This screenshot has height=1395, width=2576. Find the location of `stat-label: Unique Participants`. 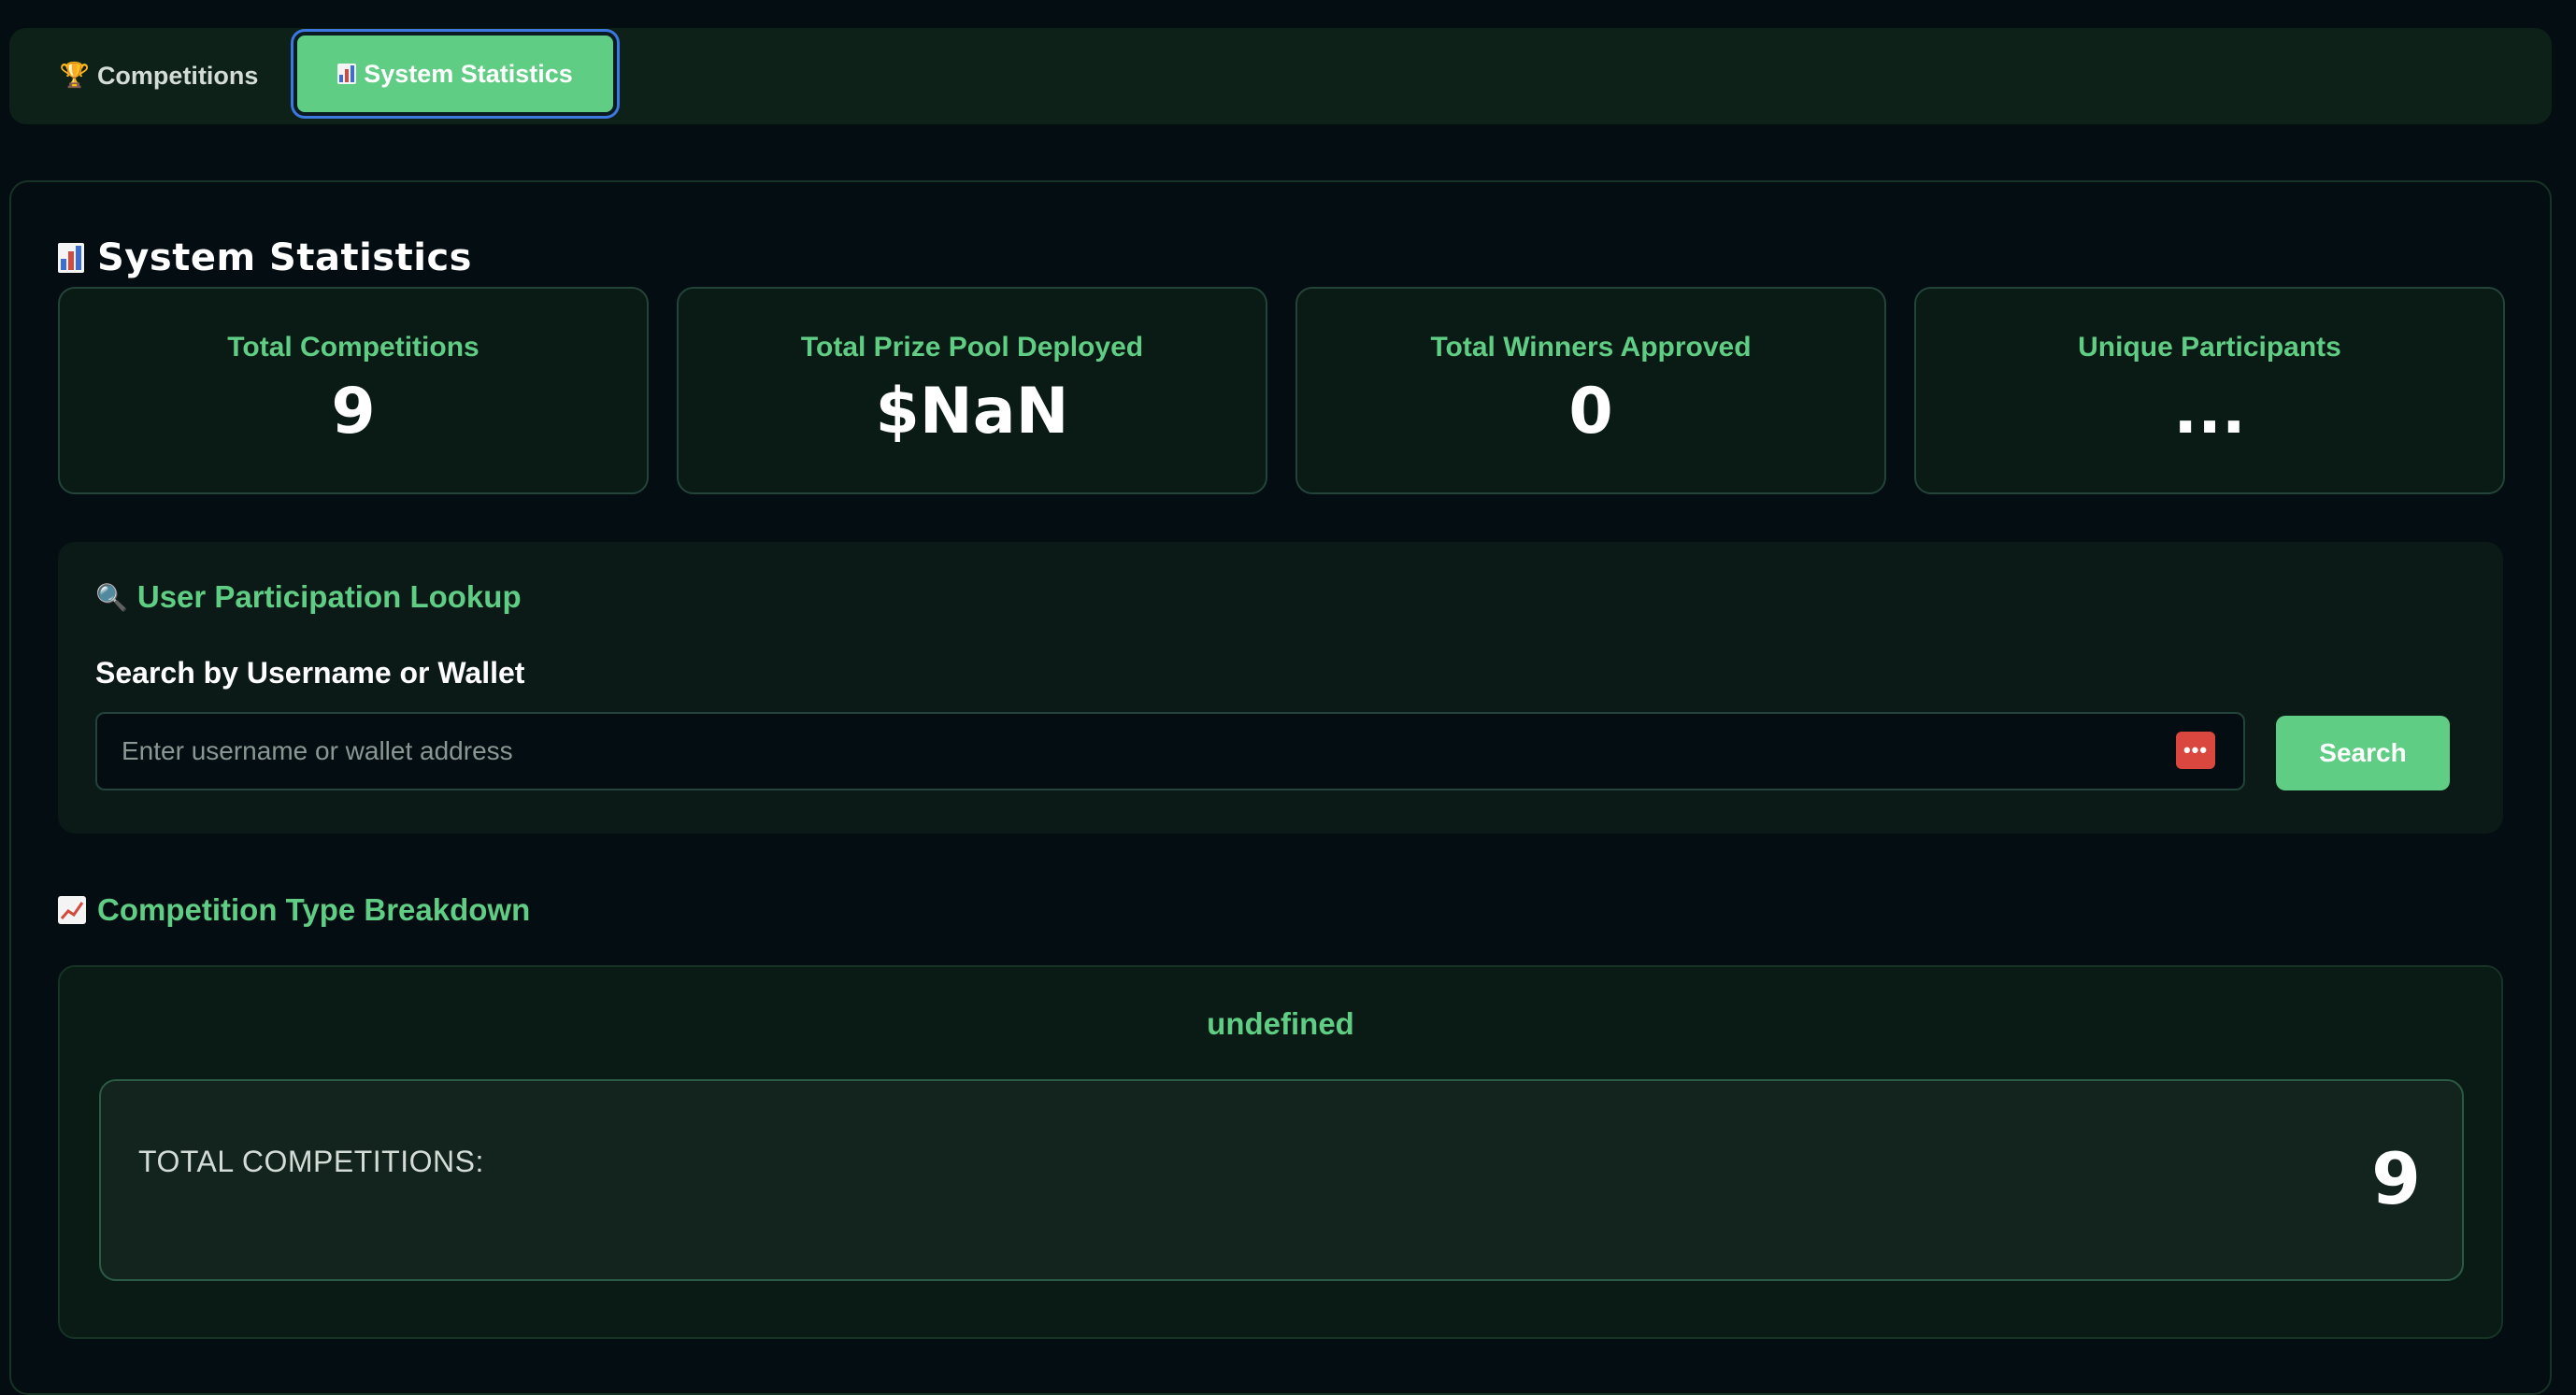

stat-label: Unique Participants is located at coordinates (2209, 347).